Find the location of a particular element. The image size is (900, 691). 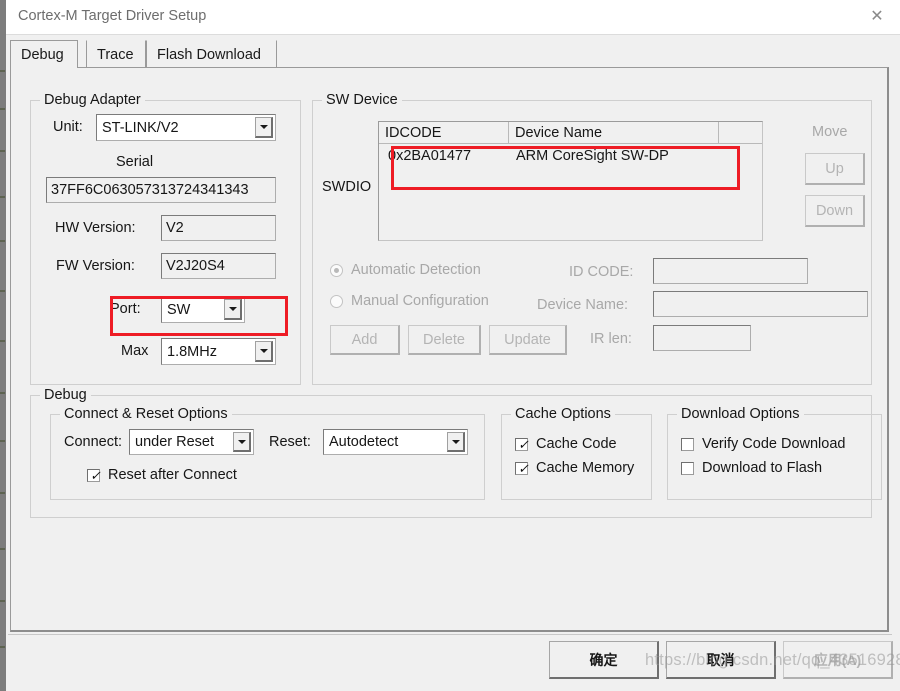

tab-trace: Trace is located at coordinates (116, 54).